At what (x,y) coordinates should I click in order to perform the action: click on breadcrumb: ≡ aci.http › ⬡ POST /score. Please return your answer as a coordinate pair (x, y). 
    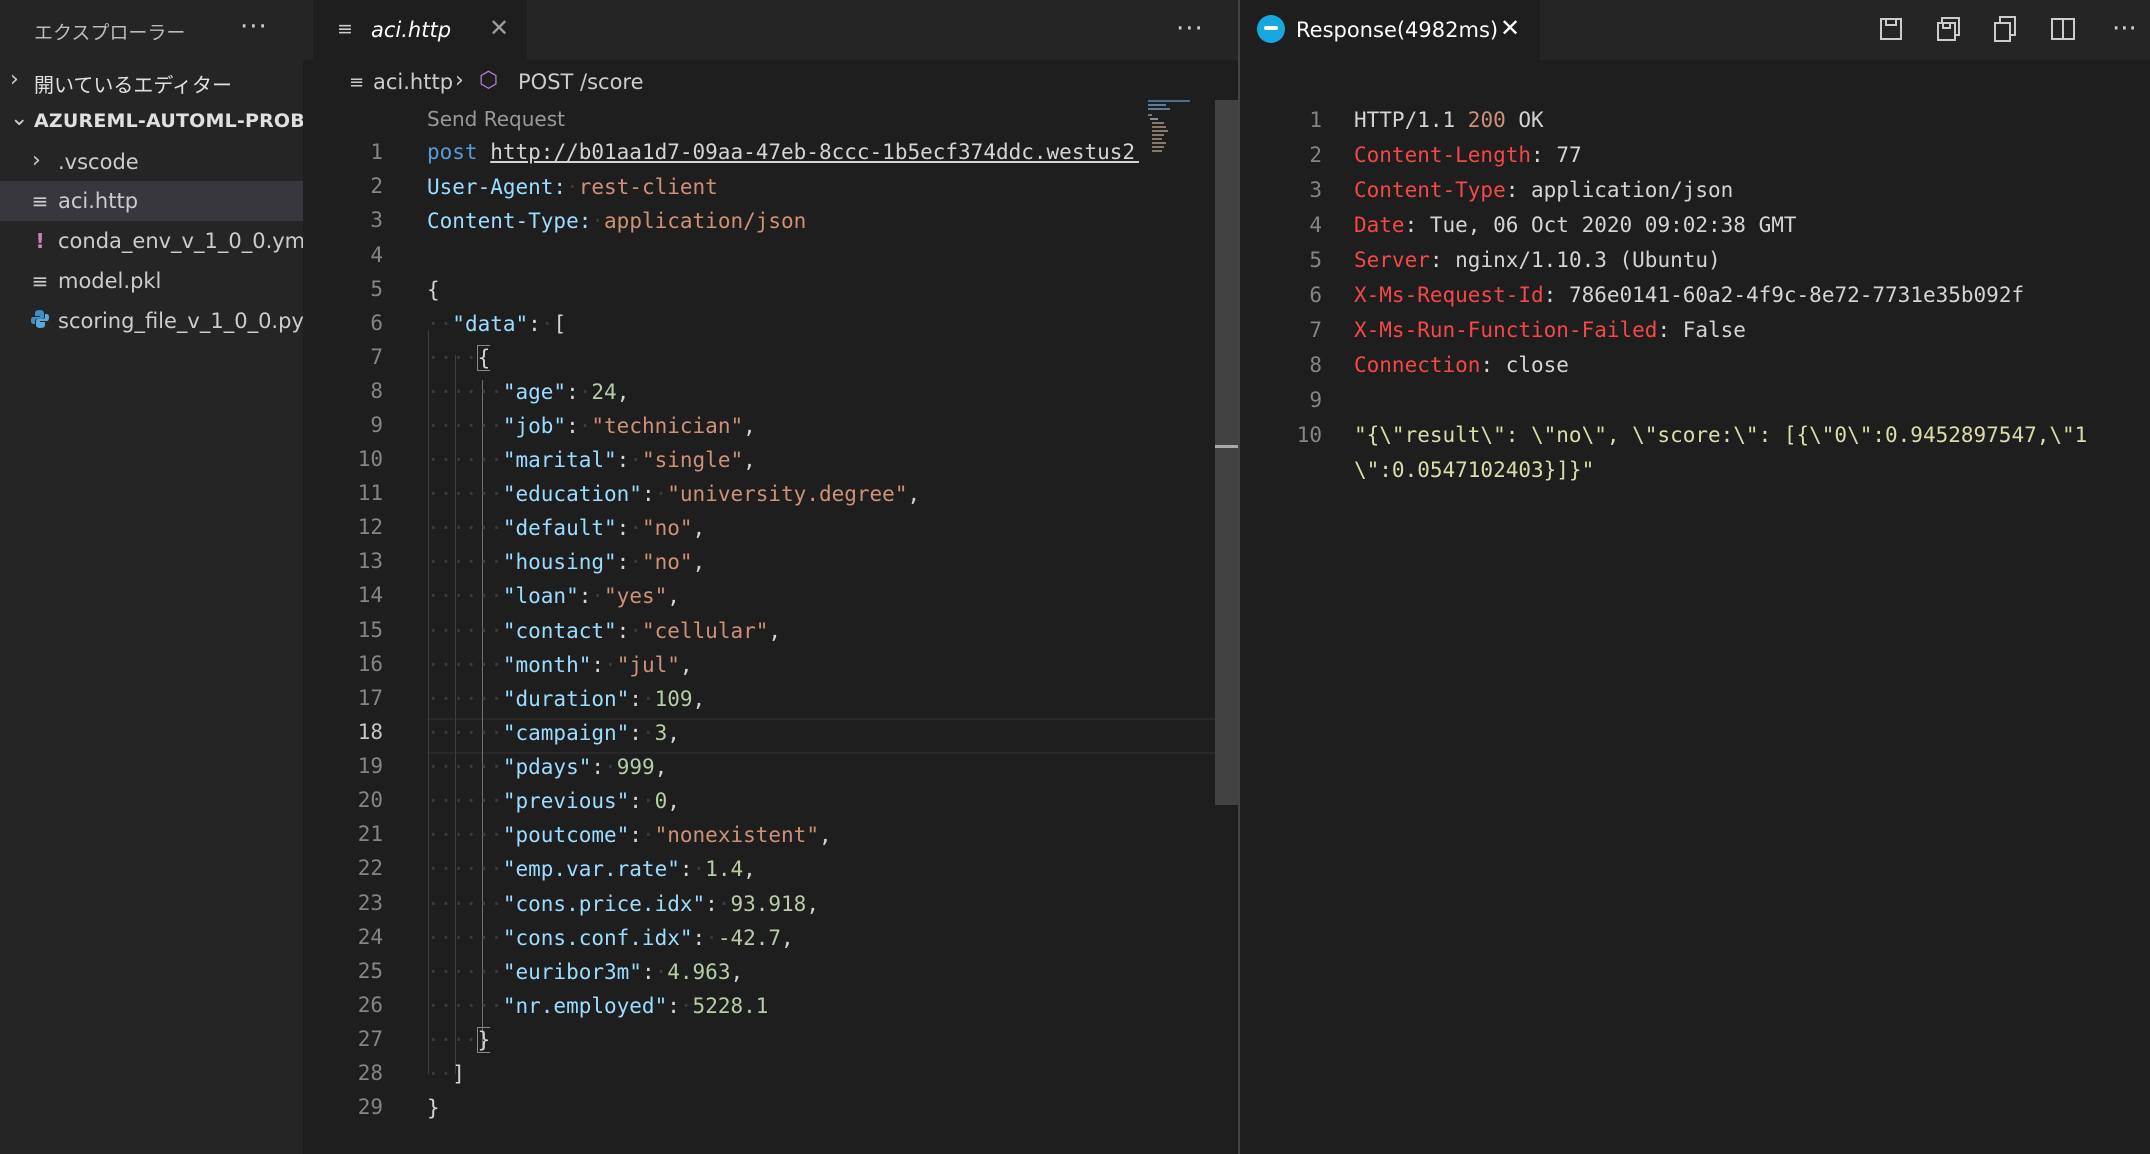
    Looking at the image, I should click on (770, 82).